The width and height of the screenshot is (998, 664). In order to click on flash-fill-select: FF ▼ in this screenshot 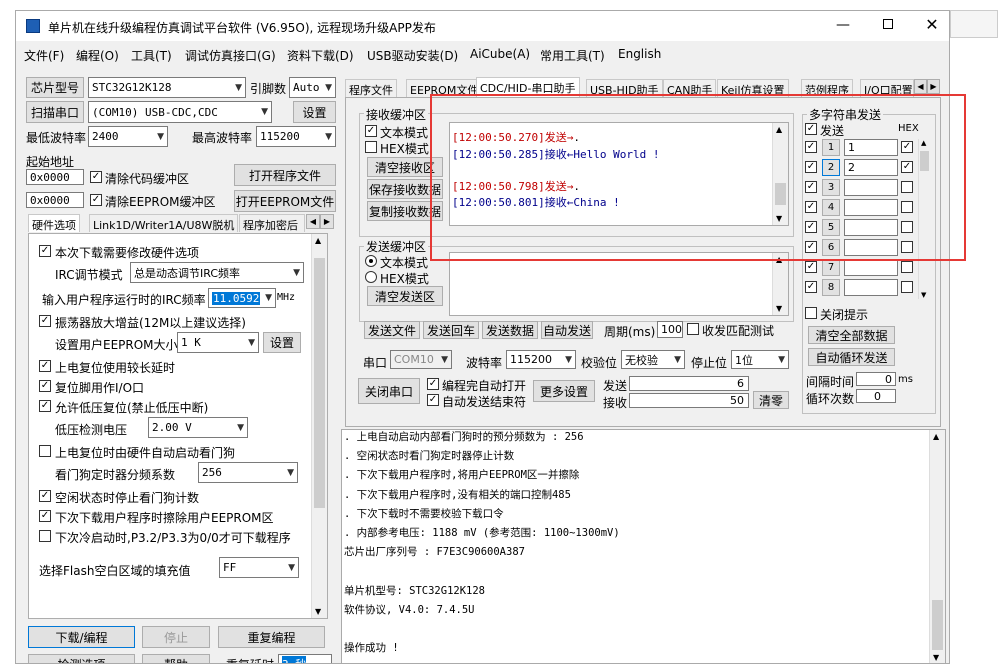, I will do `click(259, 567)`.